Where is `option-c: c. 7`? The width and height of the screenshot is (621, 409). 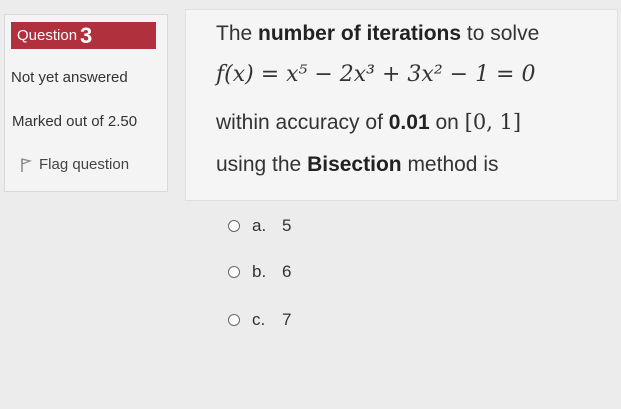
option-c: c. 7 is located at coordinates (259, 320).